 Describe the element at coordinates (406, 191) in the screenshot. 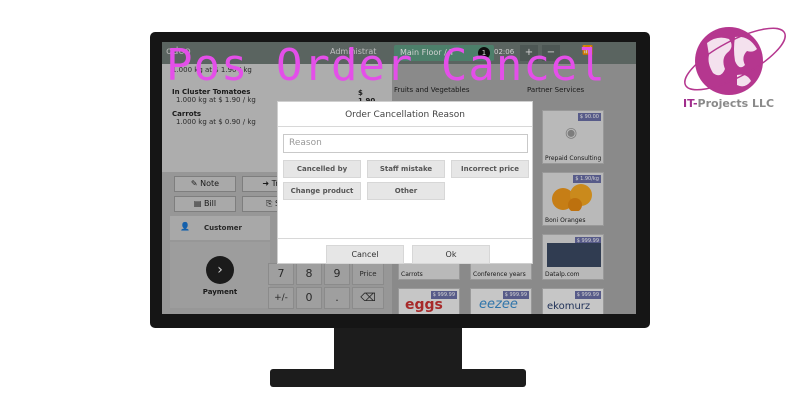

I see `reason-other: Other` at that location.